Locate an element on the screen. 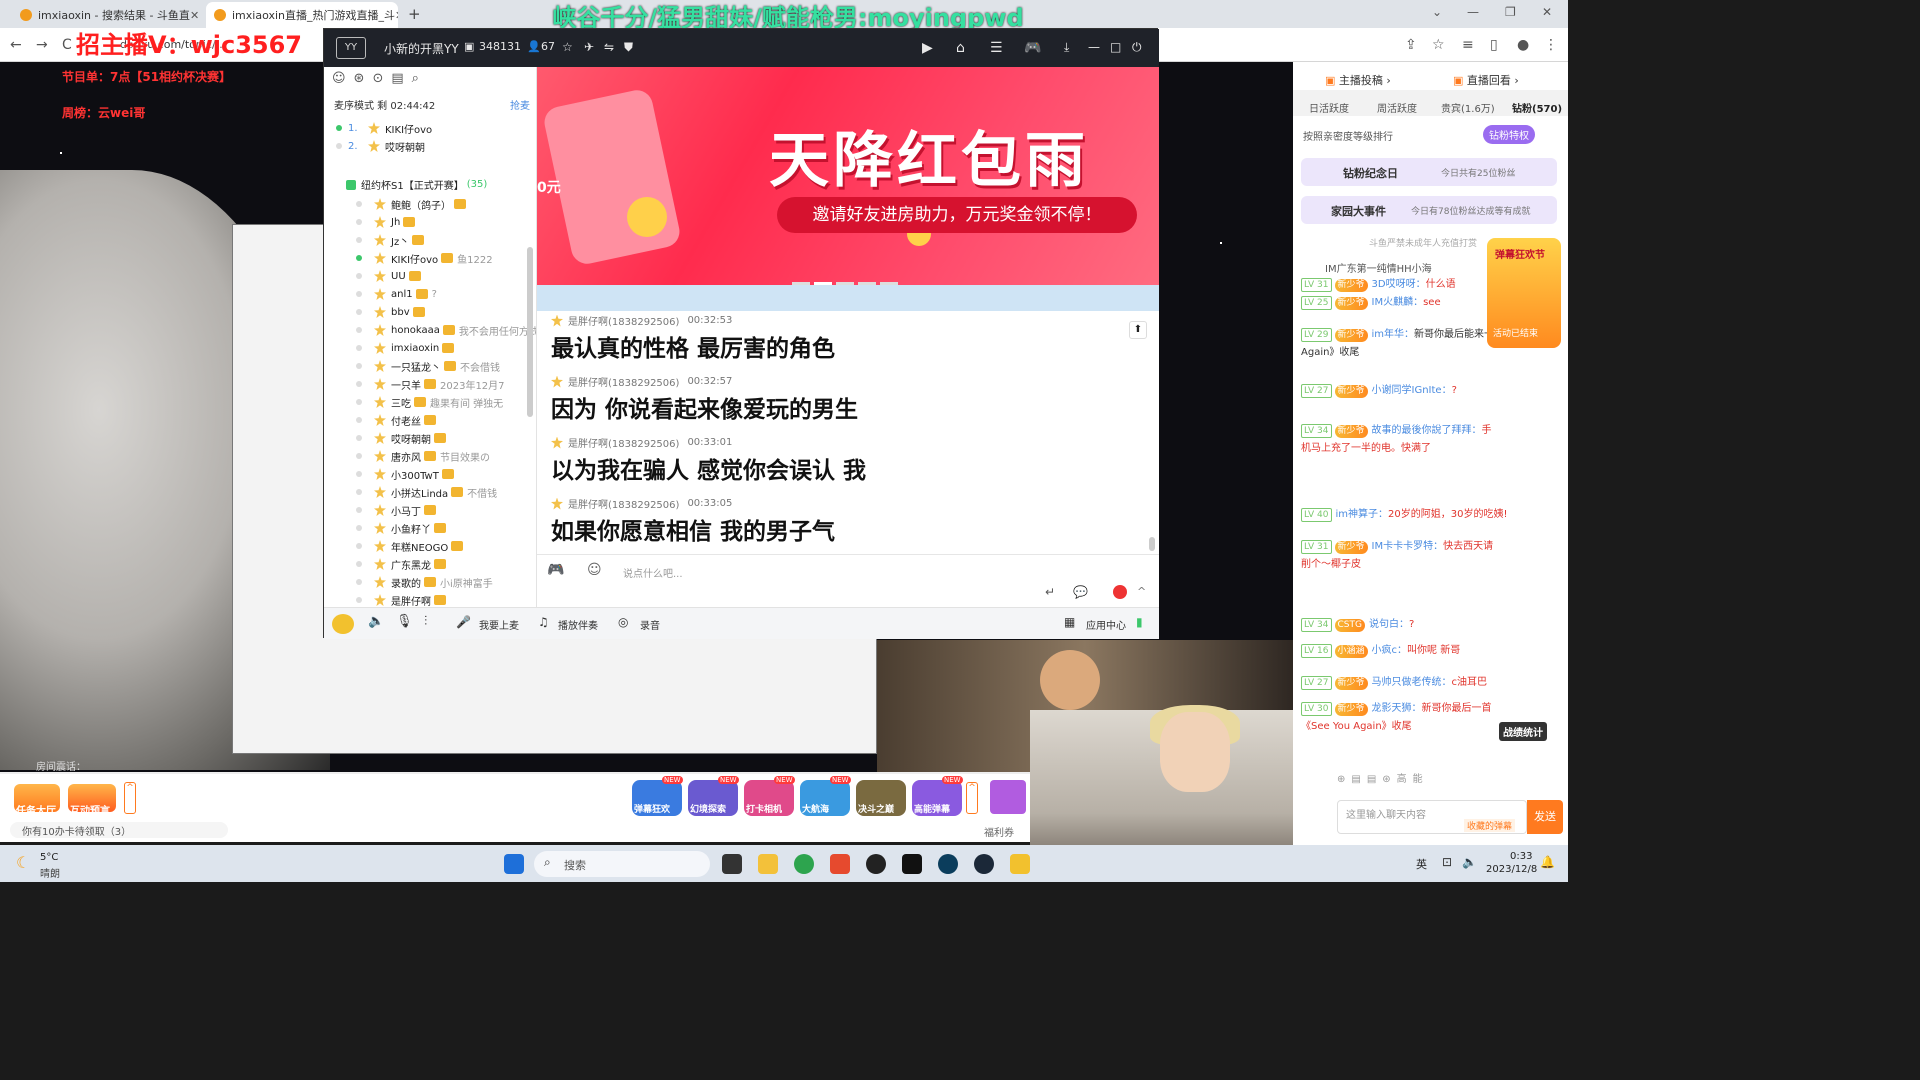  mic-up-button: 我要上麦 is located at coordinates (499, 624).